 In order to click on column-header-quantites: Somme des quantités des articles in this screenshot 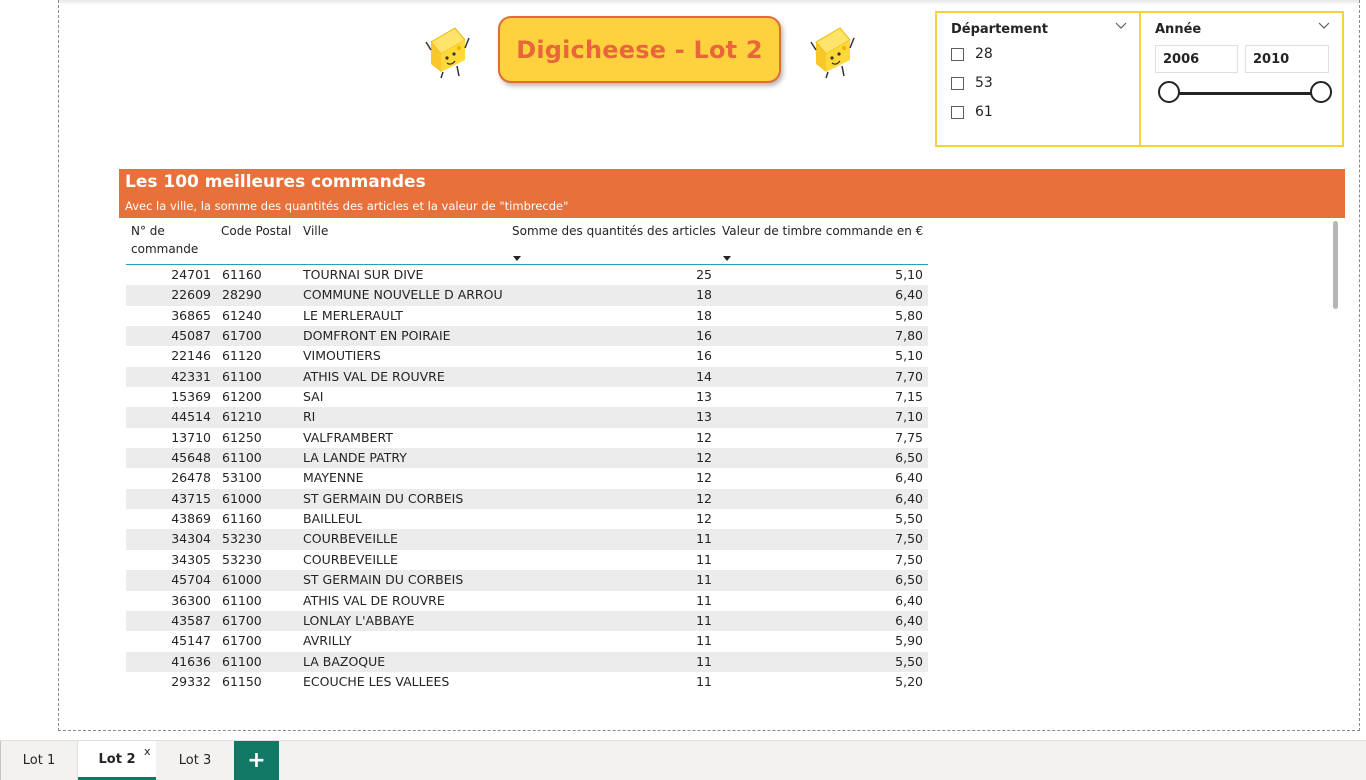, I will do `click(614, 231)`.